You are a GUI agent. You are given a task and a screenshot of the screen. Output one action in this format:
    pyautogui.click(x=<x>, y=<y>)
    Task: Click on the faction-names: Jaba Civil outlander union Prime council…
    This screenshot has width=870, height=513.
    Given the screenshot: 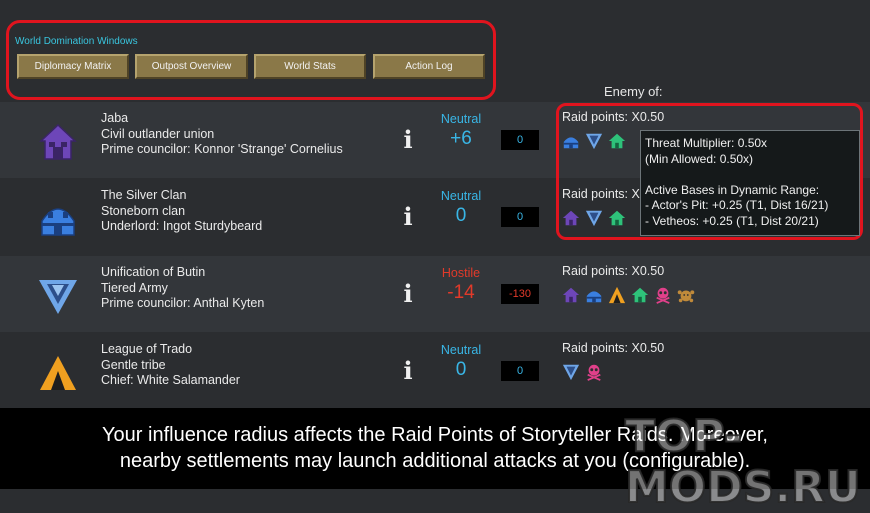 What is the action you would take?
    pyautogui.click(x=222, y=134)
    